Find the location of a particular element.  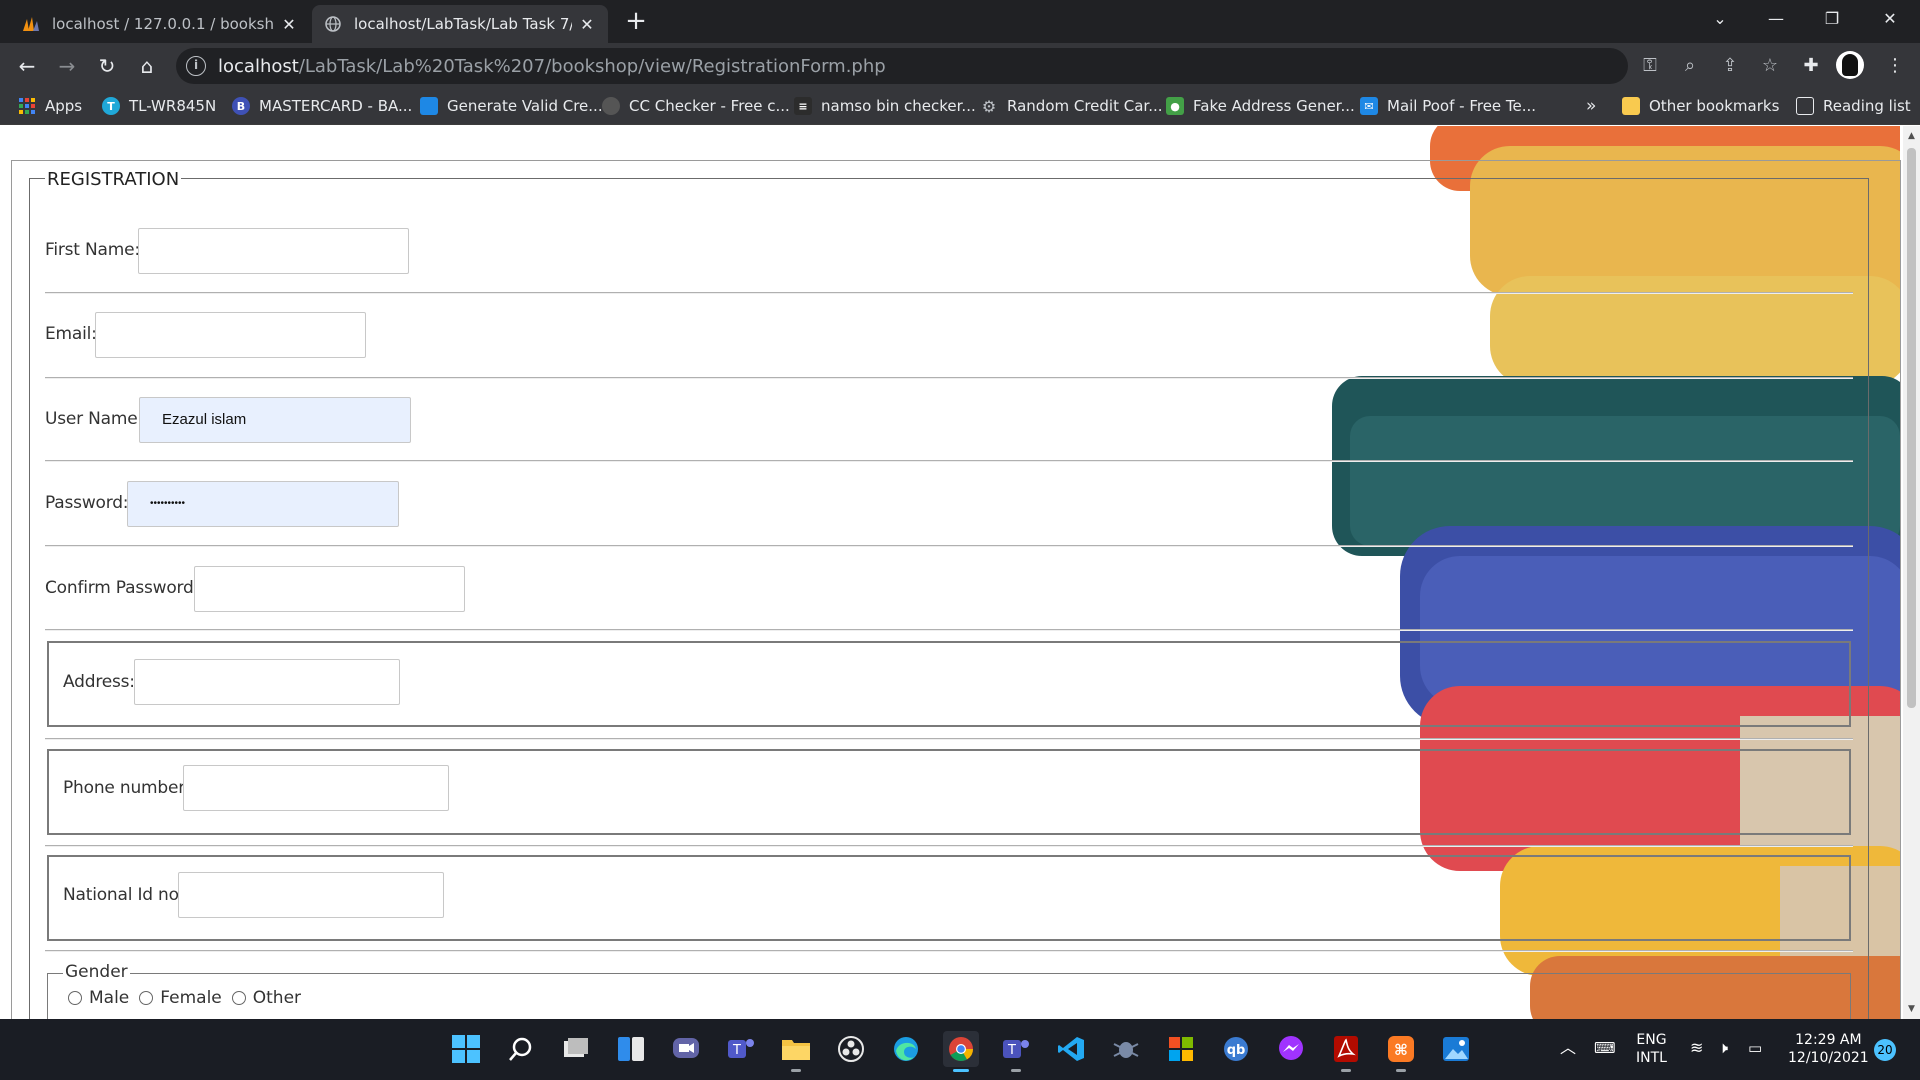

clock: 12:29 AM 12/10/2021 is located at coordinates (1828, 1049).